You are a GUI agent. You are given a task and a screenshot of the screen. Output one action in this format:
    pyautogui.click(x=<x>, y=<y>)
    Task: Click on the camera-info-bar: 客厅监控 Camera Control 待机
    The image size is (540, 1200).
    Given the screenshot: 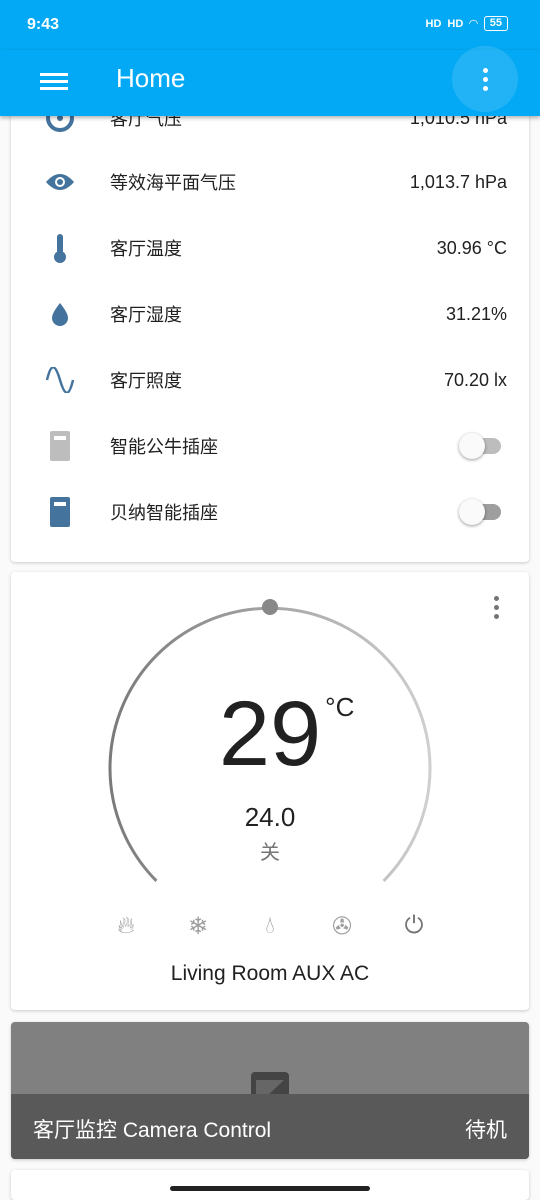 What is the action you would take?
    pyautogui.click(x=270, y=1126)
    